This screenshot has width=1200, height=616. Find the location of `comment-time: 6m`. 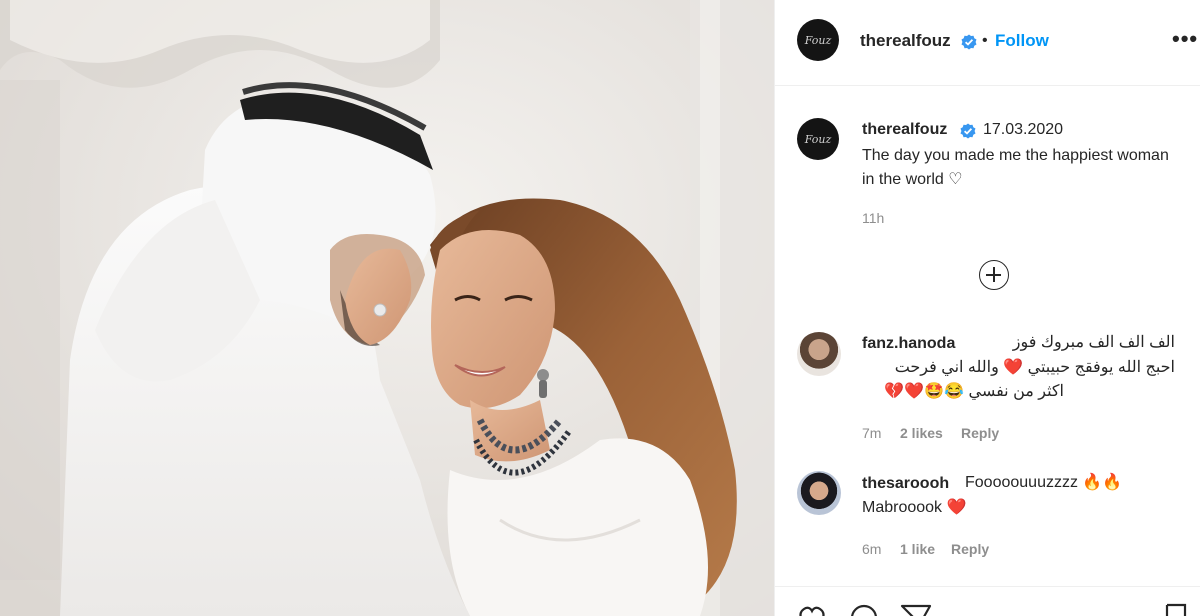

comment-time: 6m is located at coordinates (871, 549).